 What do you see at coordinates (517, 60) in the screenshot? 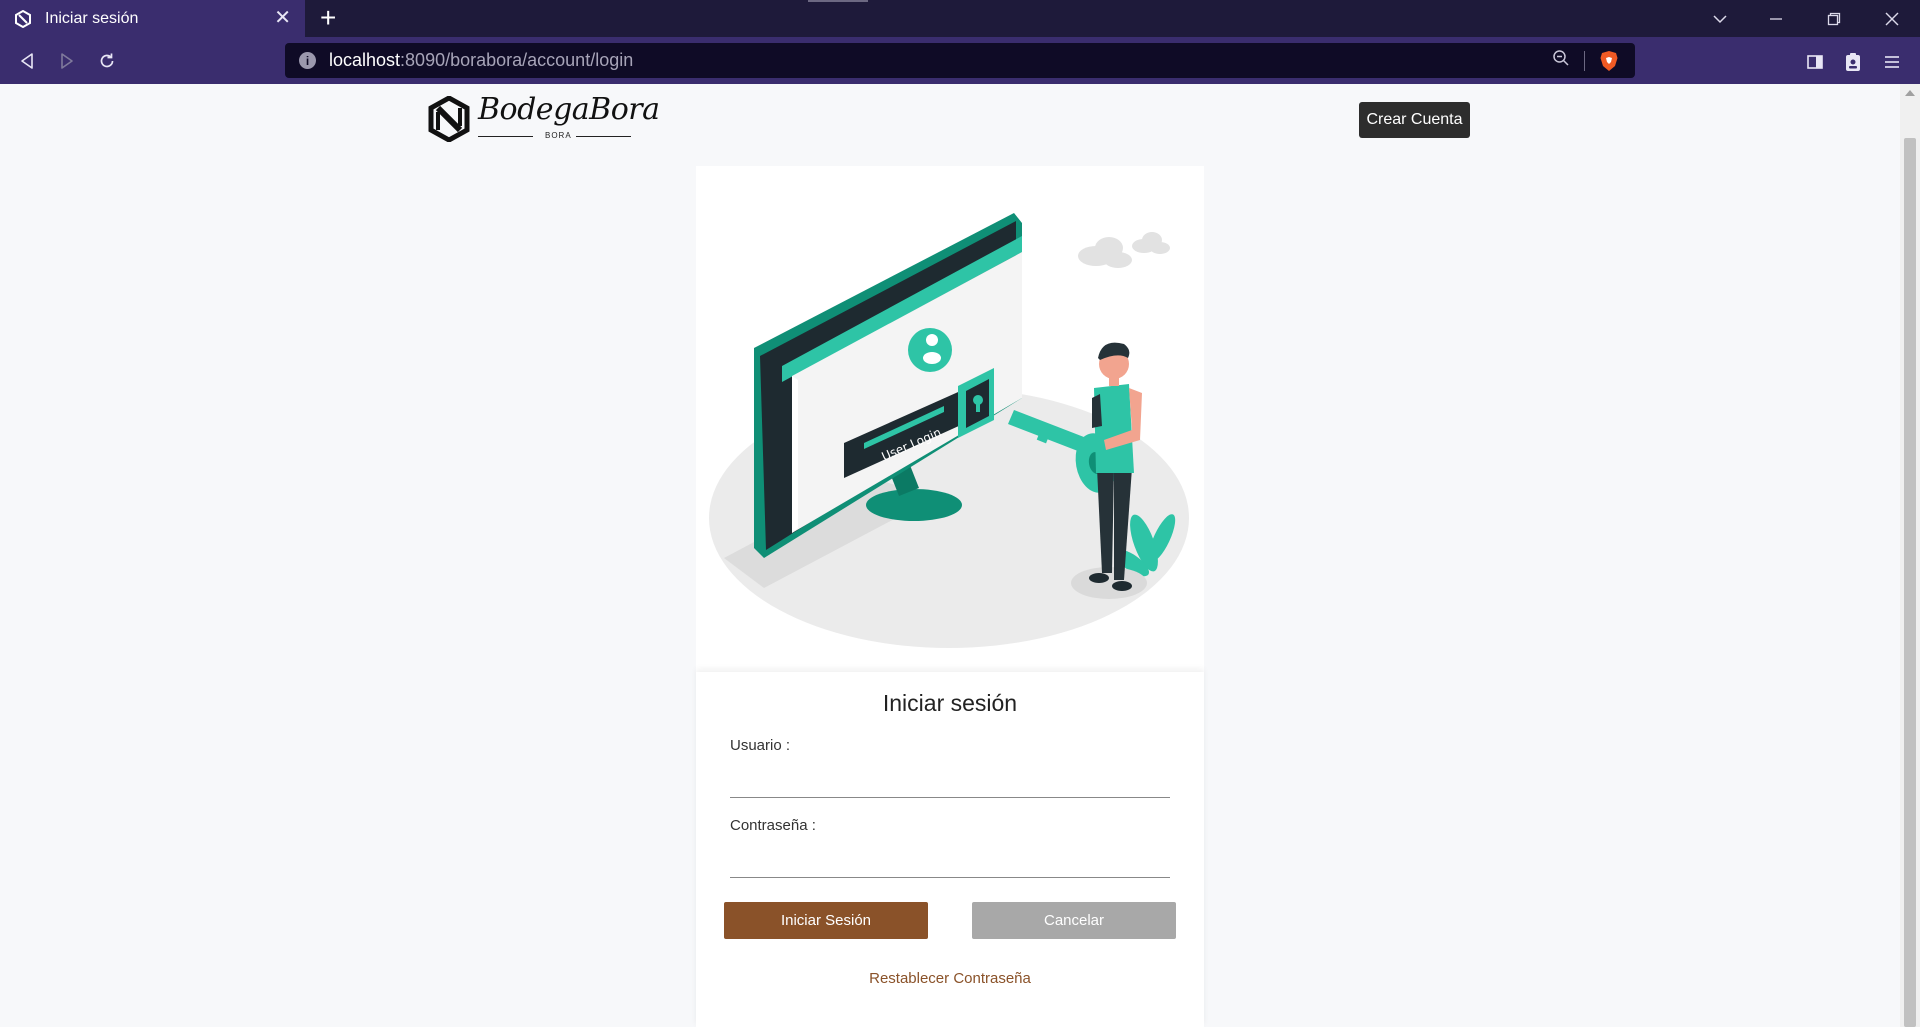
I see `url-path: :8090/borabora/account/login` at bounding box center [517, 60].